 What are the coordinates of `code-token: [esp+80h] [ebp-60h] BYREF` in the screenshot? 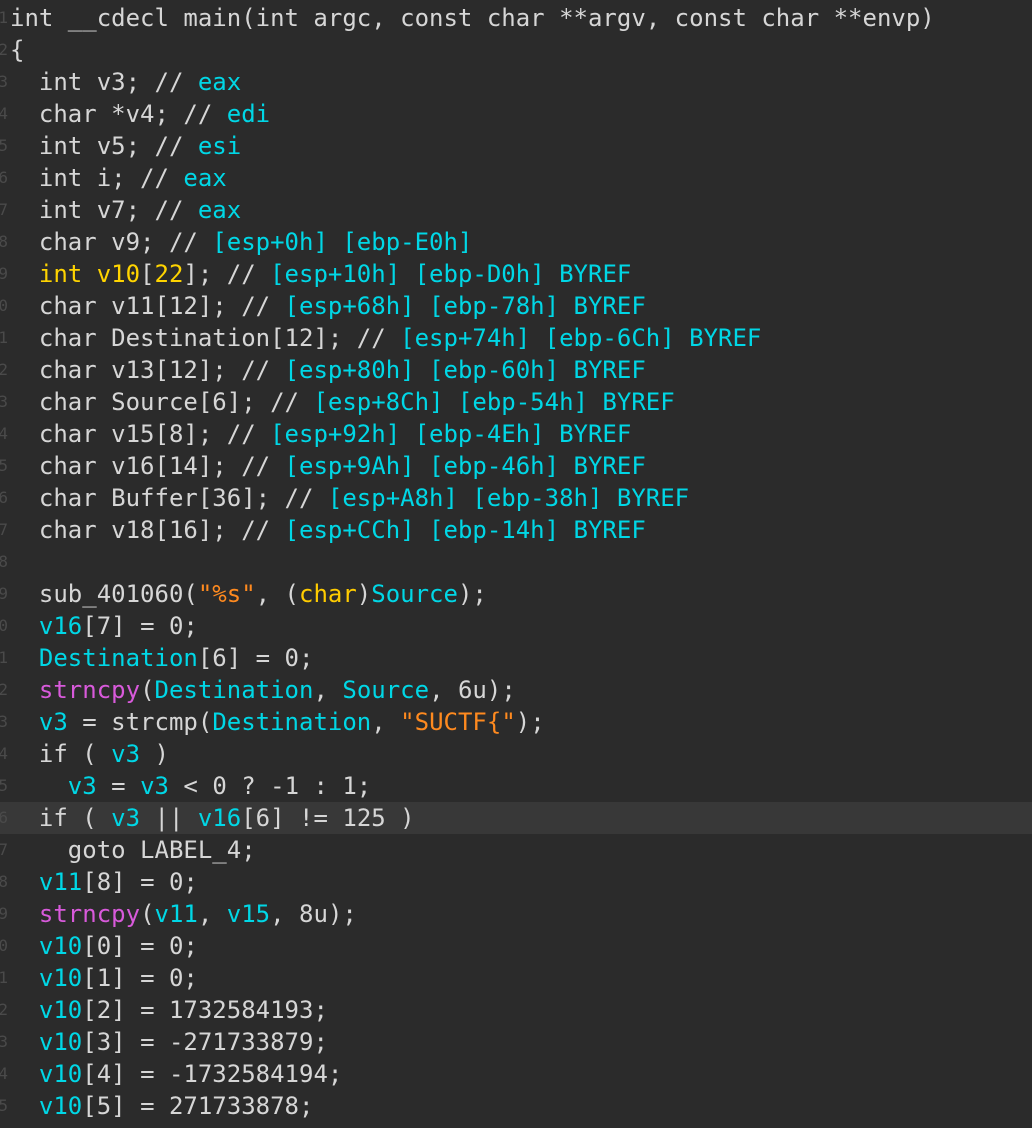 It's located at (465, 370).